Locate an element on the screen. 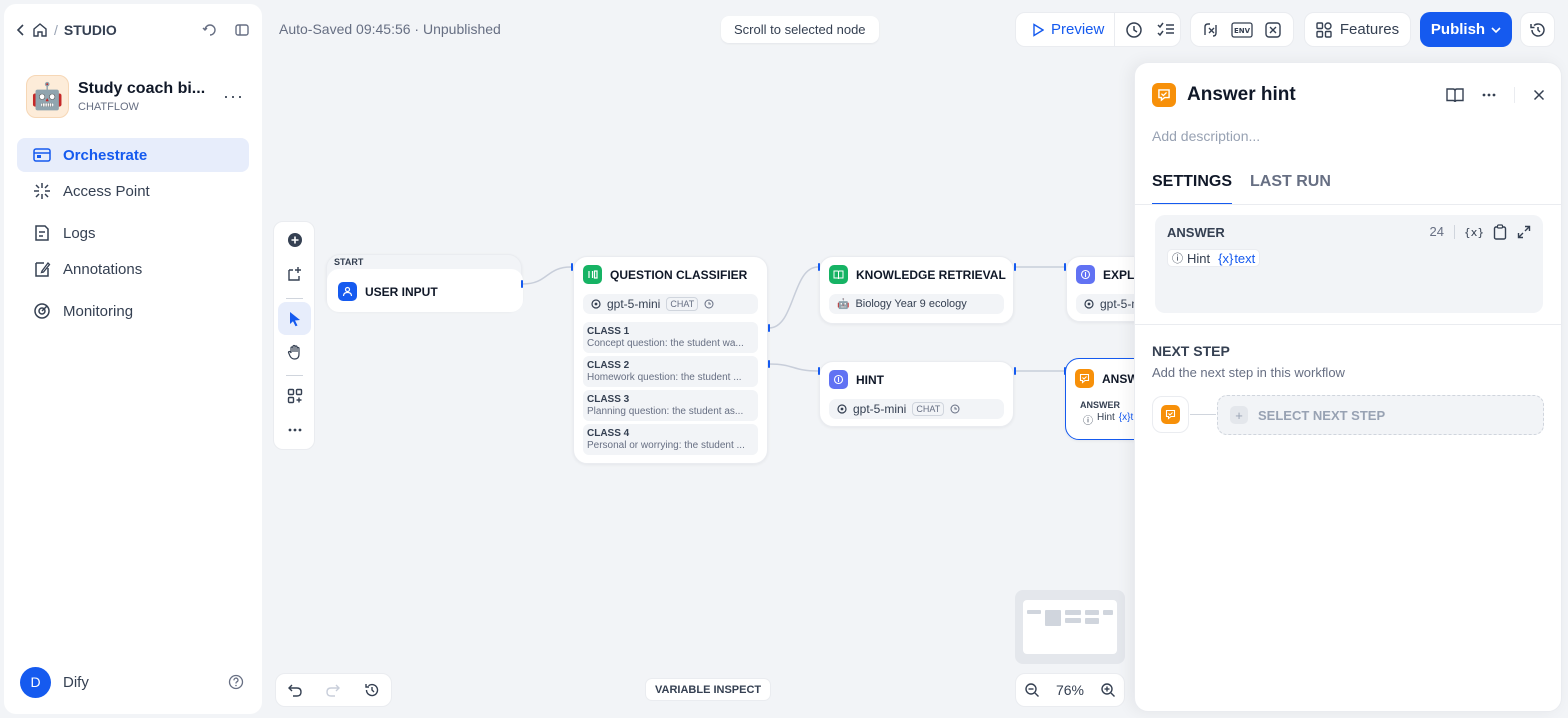 The width and height of the screenshot is (1568, 718). minimap is located at coordinates (1070, 627).